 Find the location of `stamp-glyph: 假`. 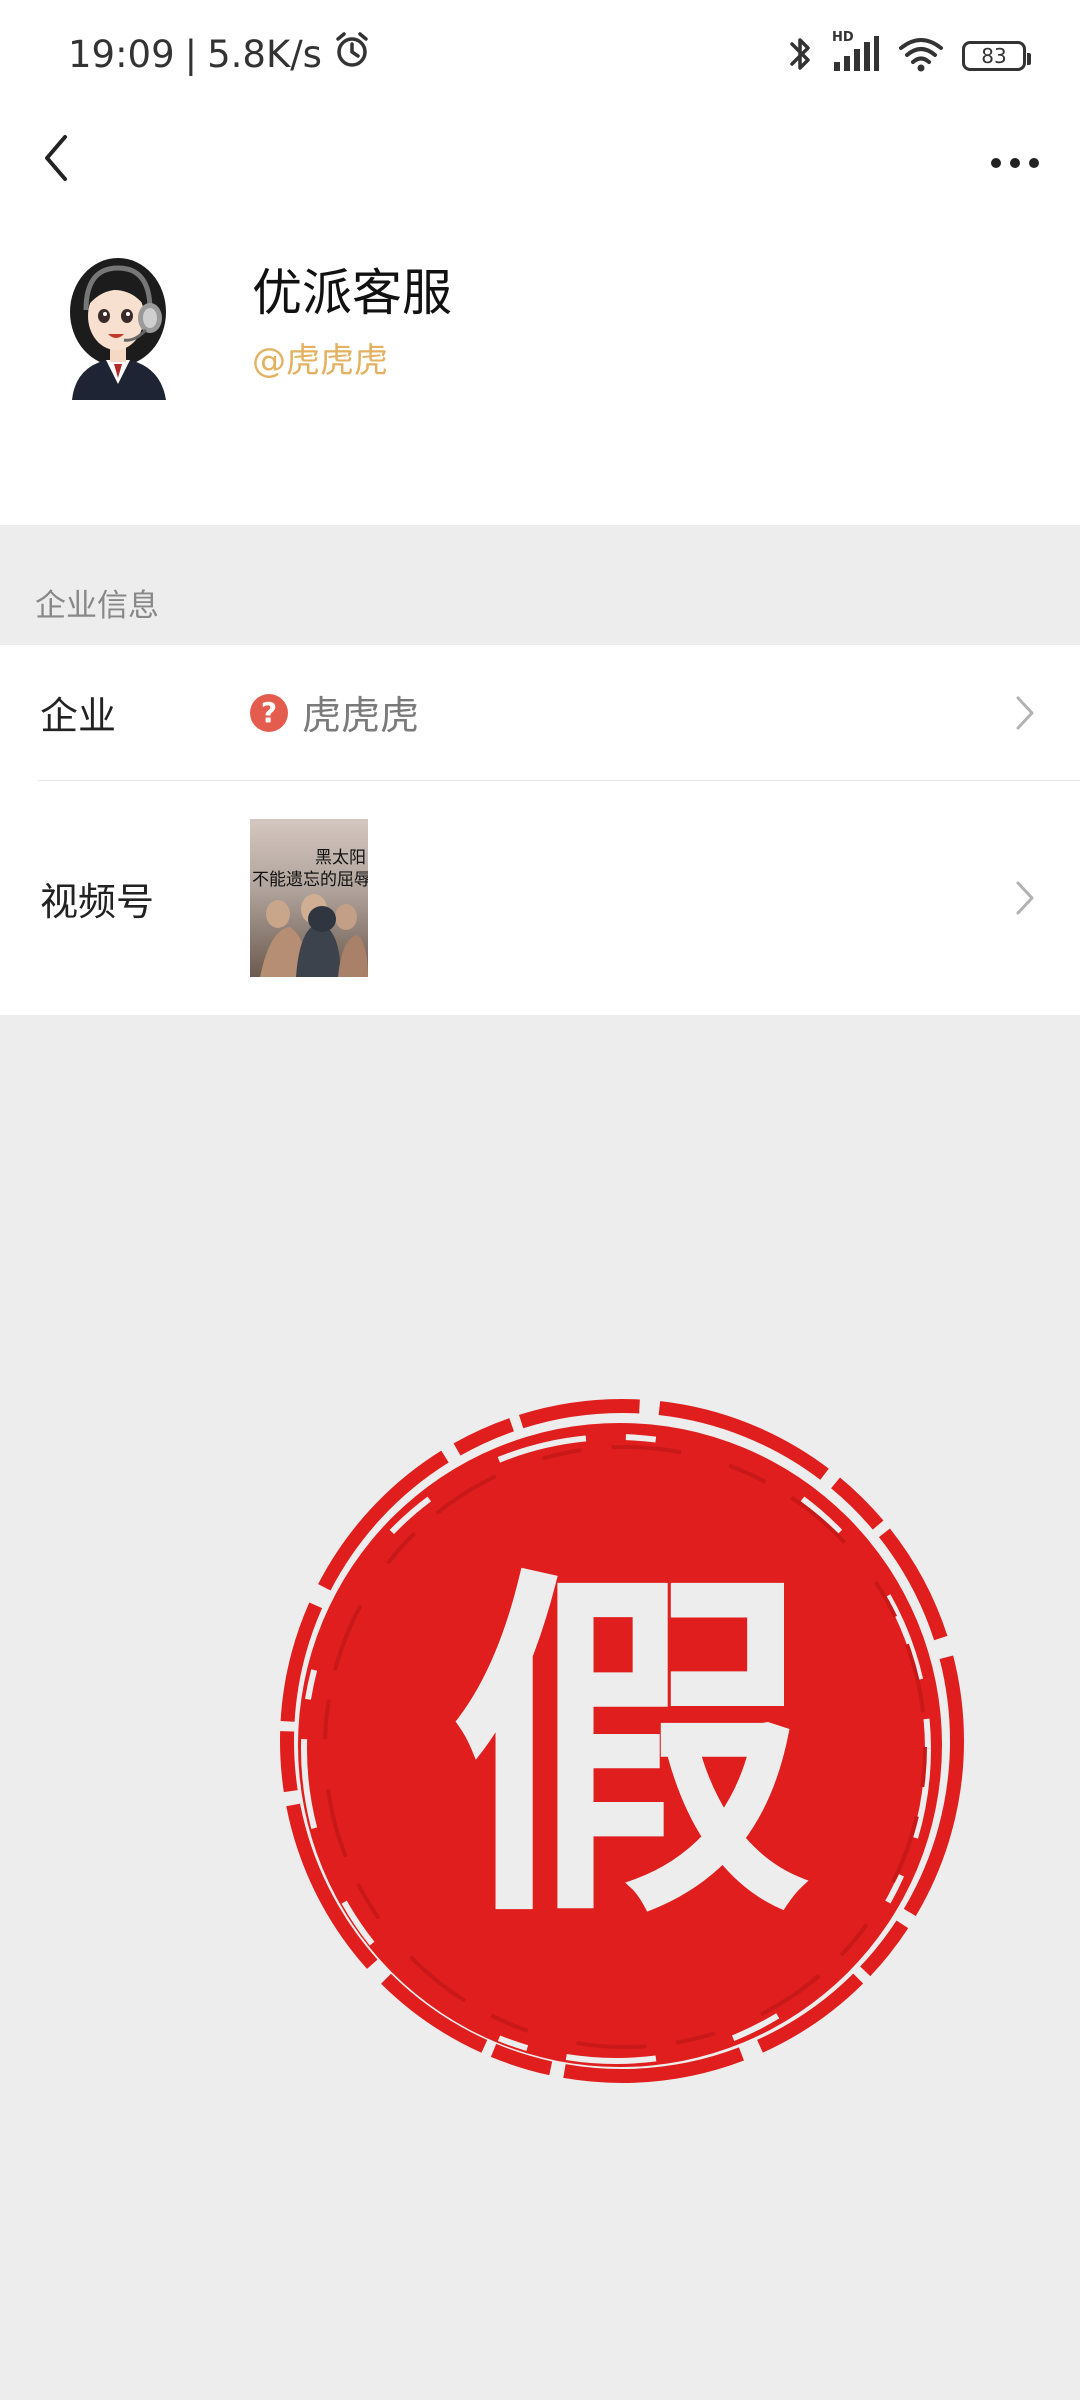

stamp-glyph: 假 is located at coordinates (630, 1750).